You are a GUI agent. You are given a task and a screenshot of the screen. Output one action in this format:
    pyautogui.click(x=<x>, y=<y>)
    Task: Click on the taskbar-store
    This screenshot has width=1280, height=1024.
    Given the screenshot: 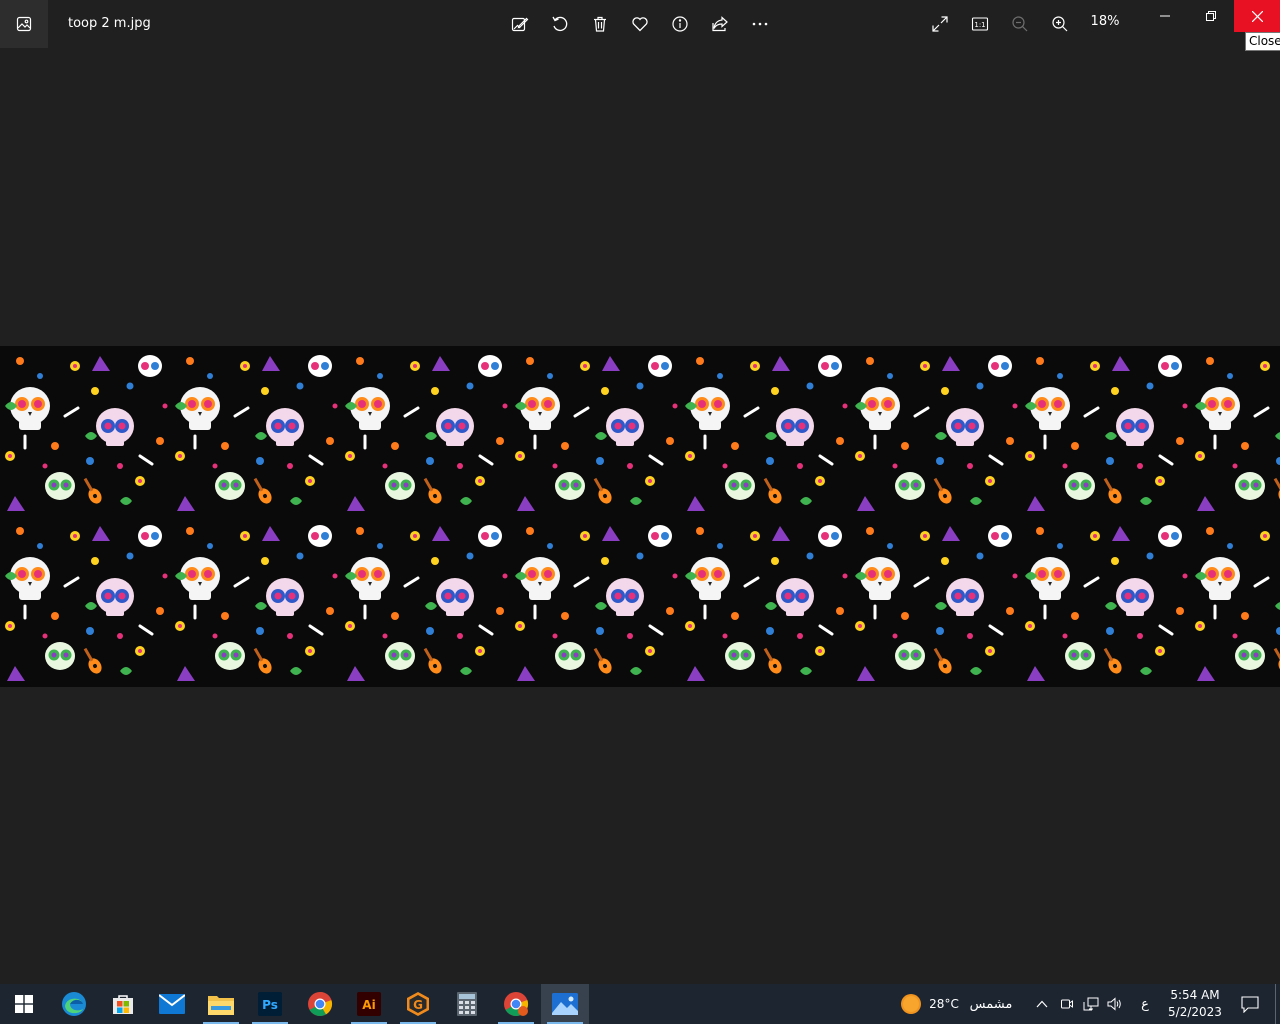 What is the action you would take?
    pyautogui.click(x=123, y=1004)
    